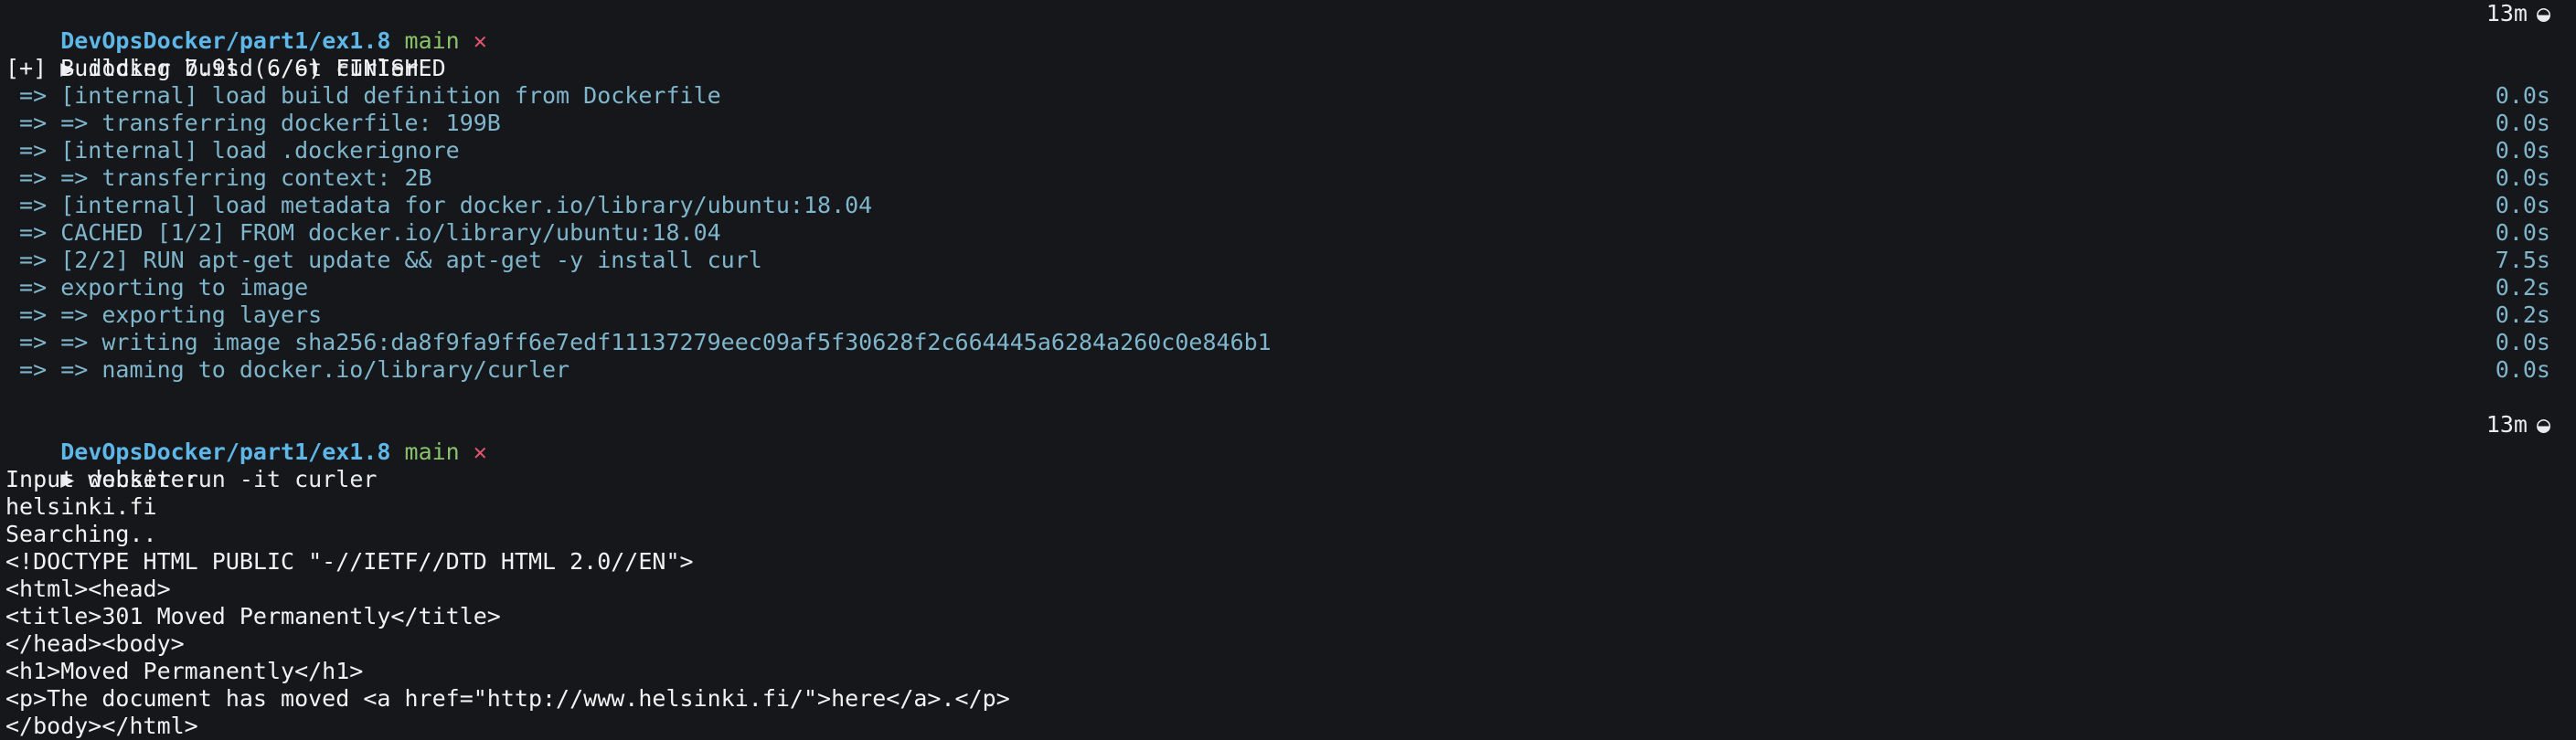 The width and height of the screenshot is (2576, 740). What do you see at coordinates (253, 616) in the screenshot?
I see `output-line: <title>301 Moved Permanently</title>` at bounding box center [253, 616].